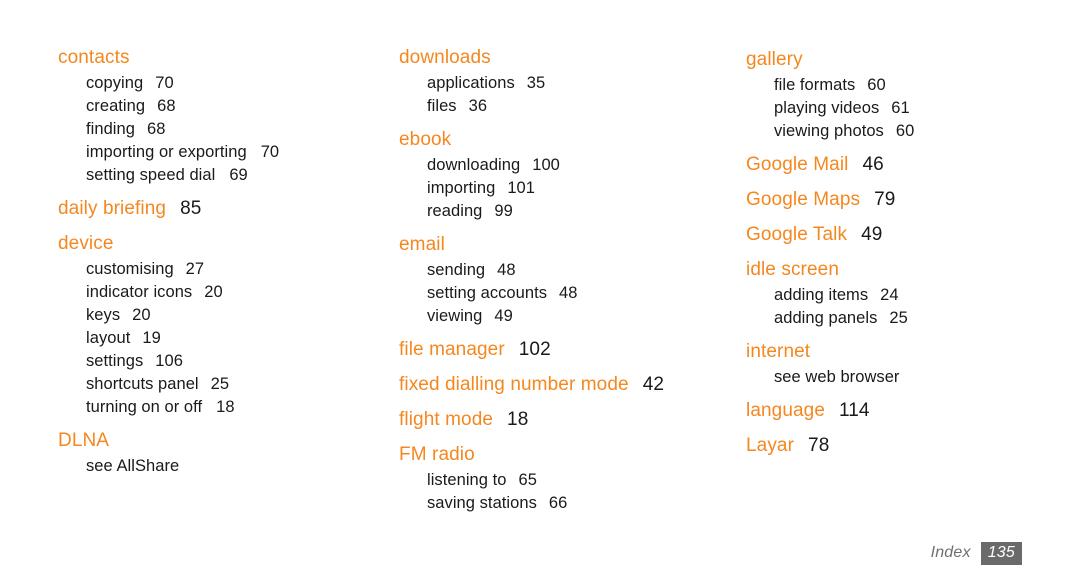 The height and width of the screenshot is (586, 1080). Describe the element at coordinates (905, 131) in the screenshot. I see `index-subentry-page-number: 60` at that location.